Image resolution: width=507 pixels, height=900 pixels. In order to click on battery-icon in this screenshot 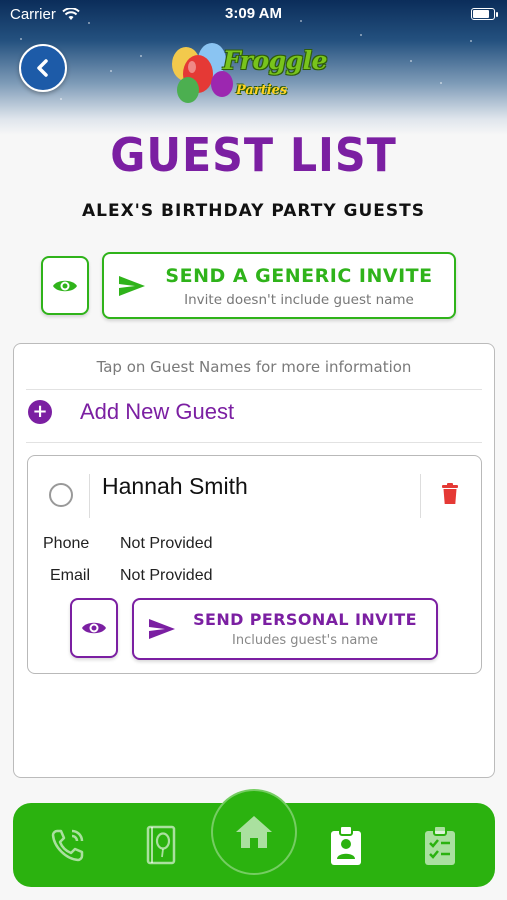, I will do `click(484, 14)`.